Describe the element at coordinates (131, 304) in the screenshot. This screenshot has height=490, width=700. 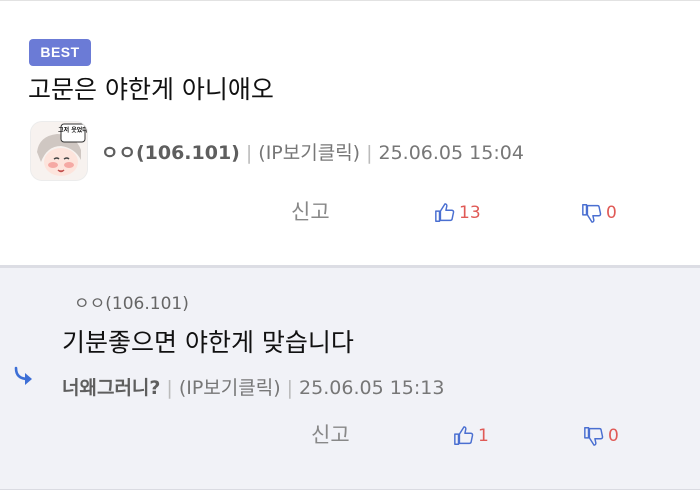
I see `parent-author: ㅇㅇ(106.101)` at that location.